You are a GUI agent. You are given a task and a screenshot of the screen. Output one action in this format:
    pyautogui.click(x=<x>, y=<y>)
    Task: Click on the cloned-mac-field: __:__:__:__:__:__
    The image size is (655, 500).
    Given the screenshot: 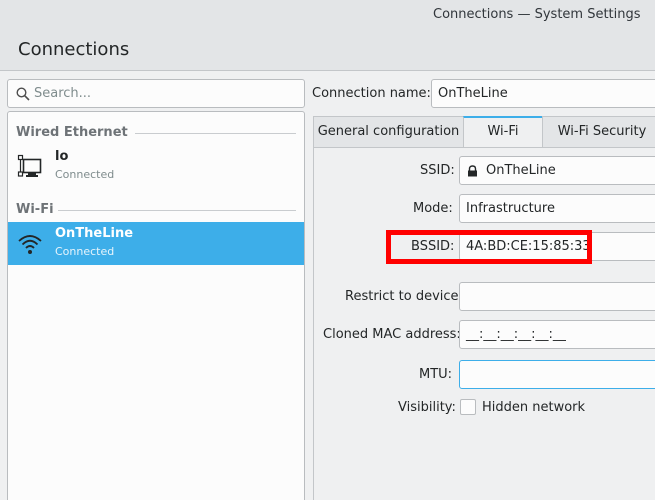 What is the action you would take?
    pyautogui.click(x=557, y=334)
    